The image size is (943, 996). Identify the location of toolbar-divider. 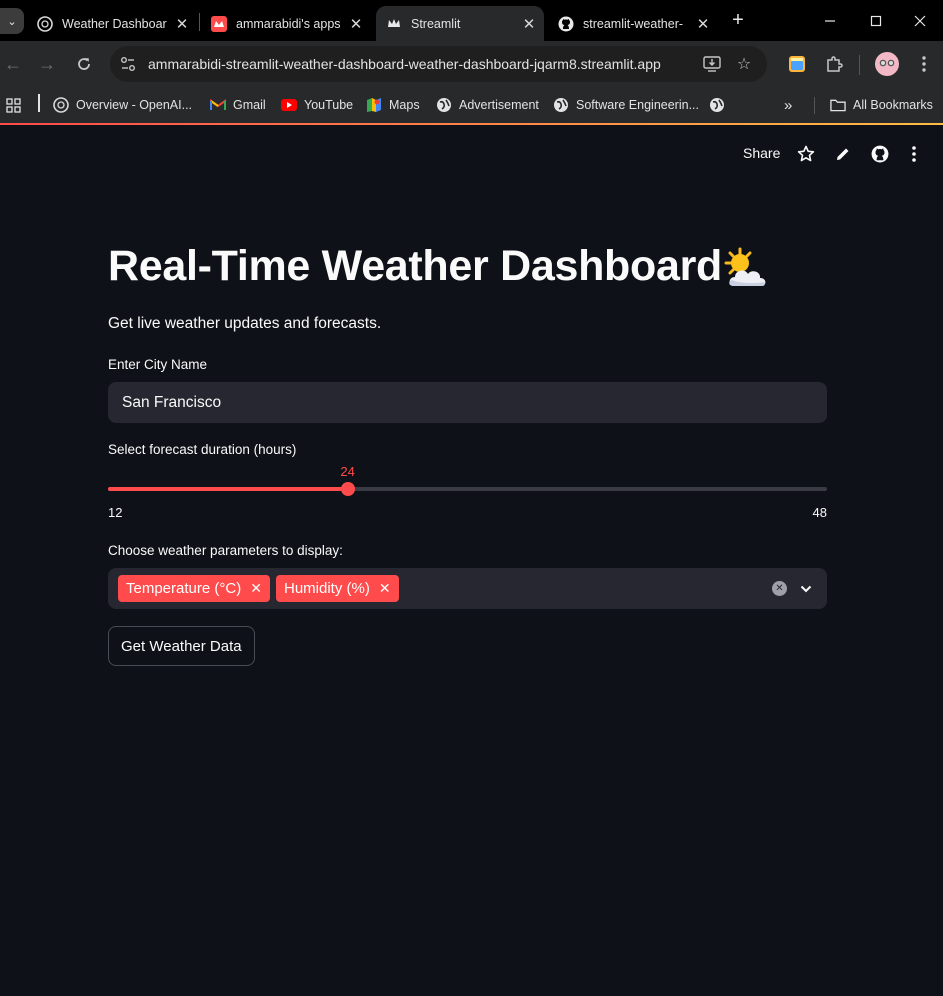
(859, 65).